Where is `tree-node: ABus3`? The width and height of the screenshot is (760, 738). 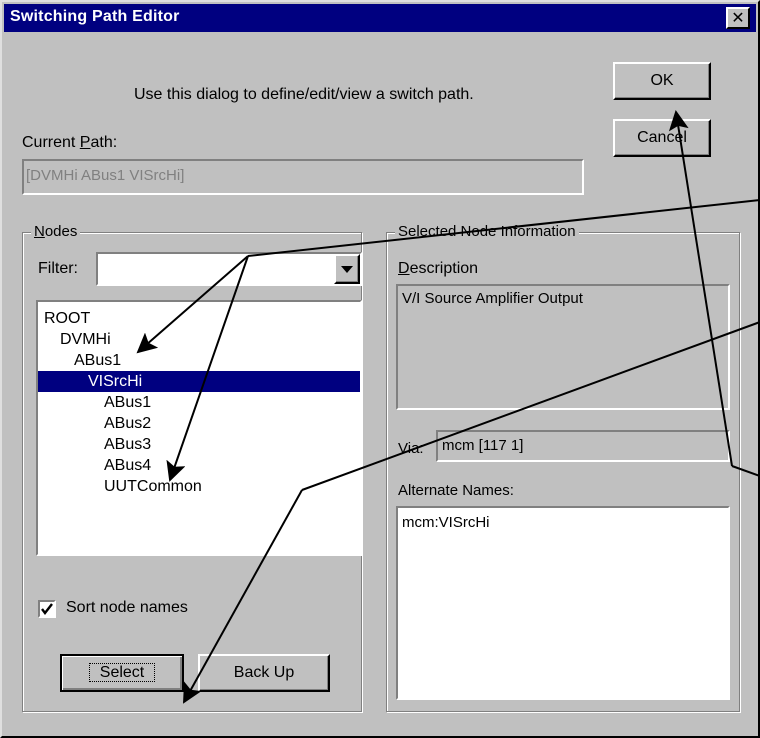
tree-node: ABus3 is located at coordinates (127, 444).